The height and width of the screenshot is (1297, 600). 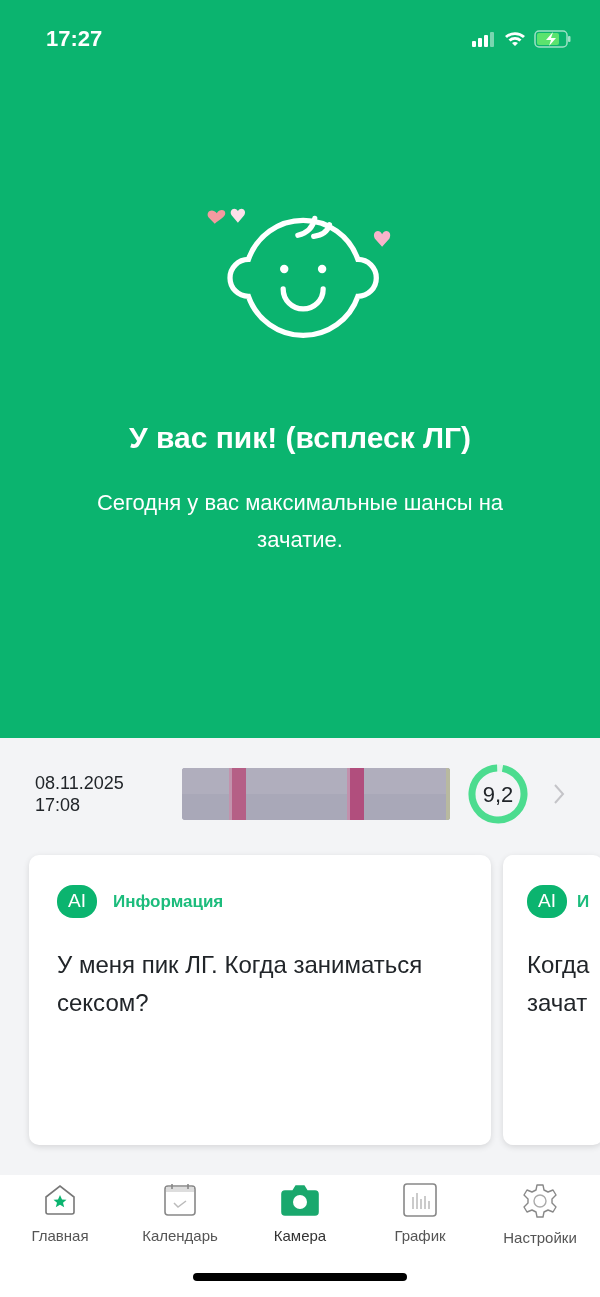 I want to click on tab-button: Главная, so click(x=60, y=1212).